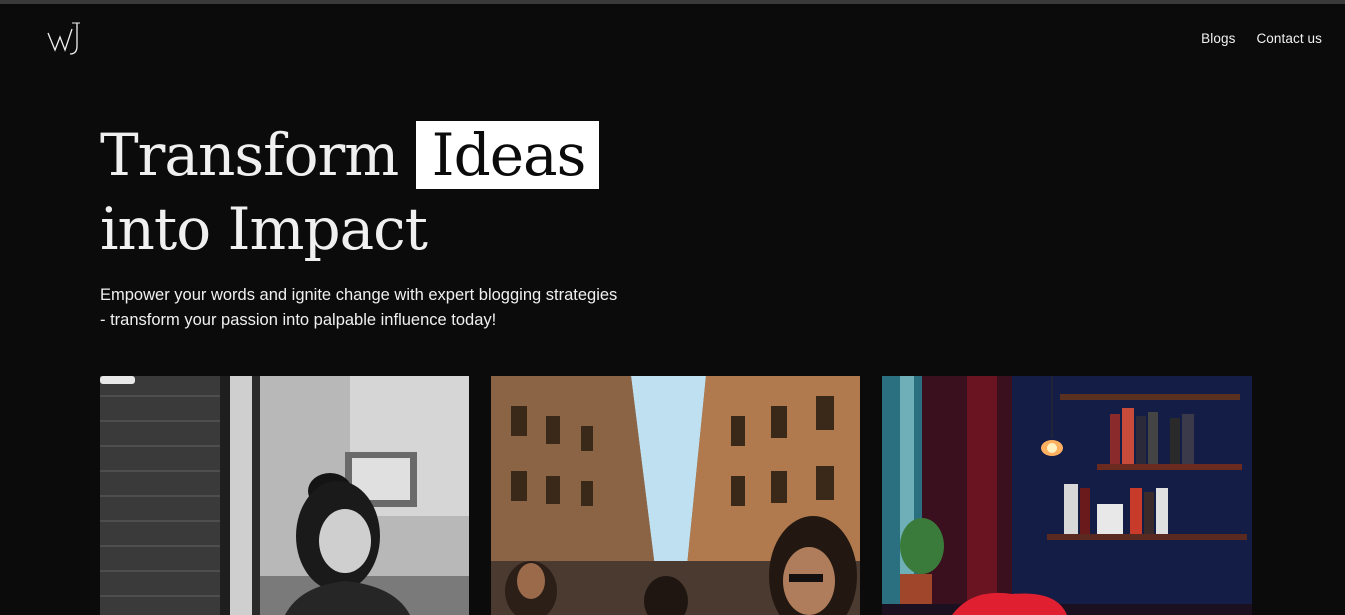 This screenshot has height=615, width=1345. I want to click on nav-contact-link: Contact us, so click(1289, 38).